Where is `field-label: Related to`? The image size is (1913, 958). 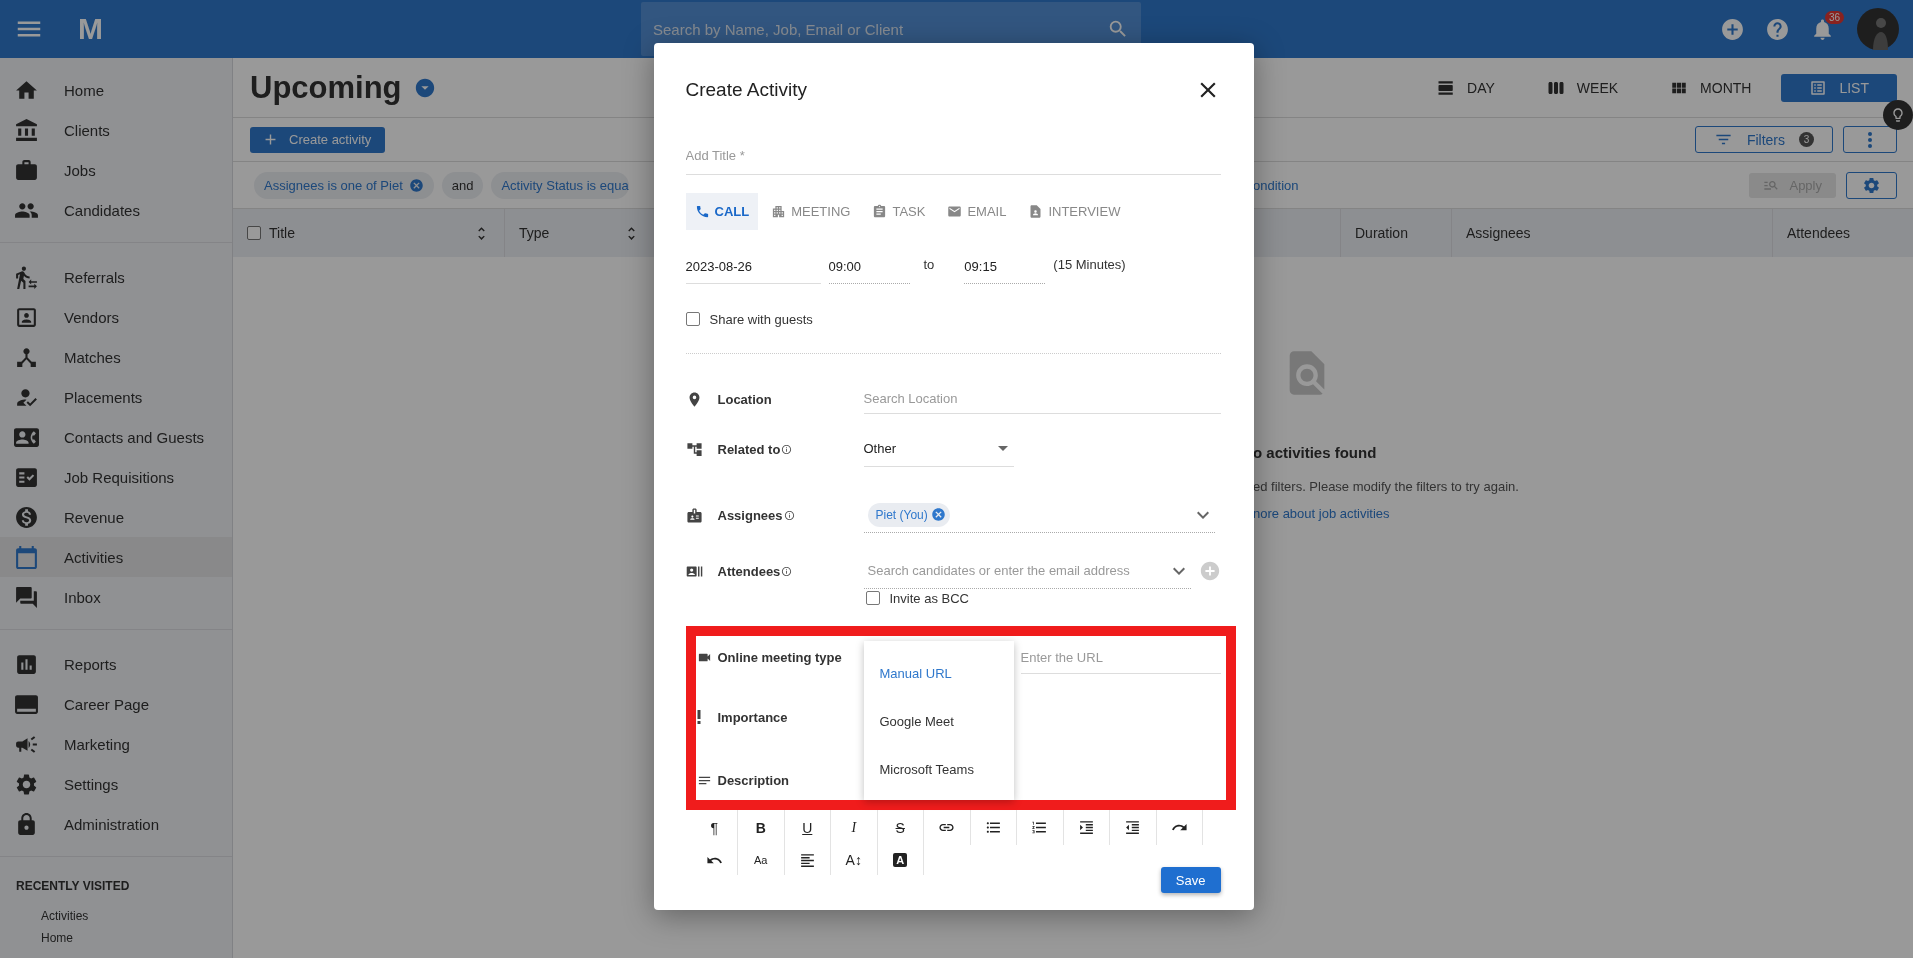 field-label: Related to is located at coordinates (749, 449).